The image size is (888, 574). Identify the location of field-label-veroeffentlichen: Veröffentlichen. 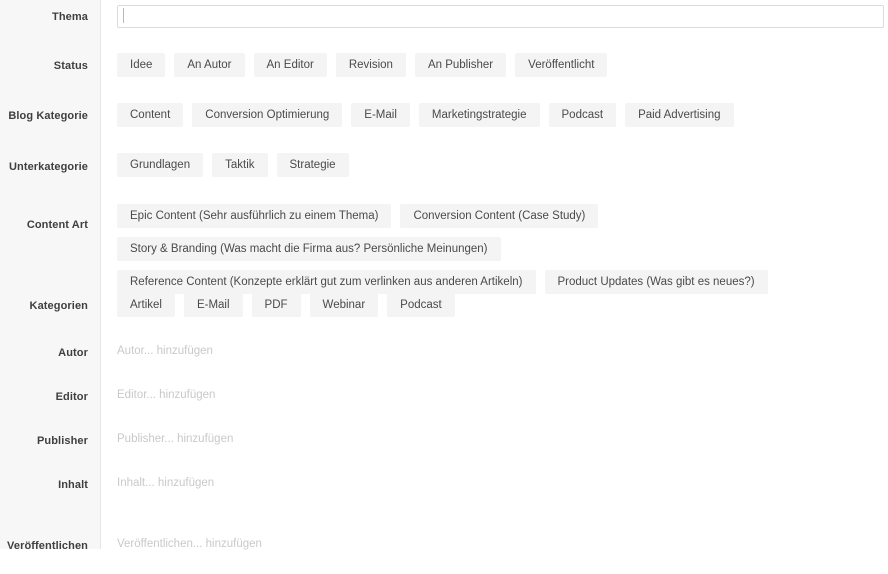
(47, 546).